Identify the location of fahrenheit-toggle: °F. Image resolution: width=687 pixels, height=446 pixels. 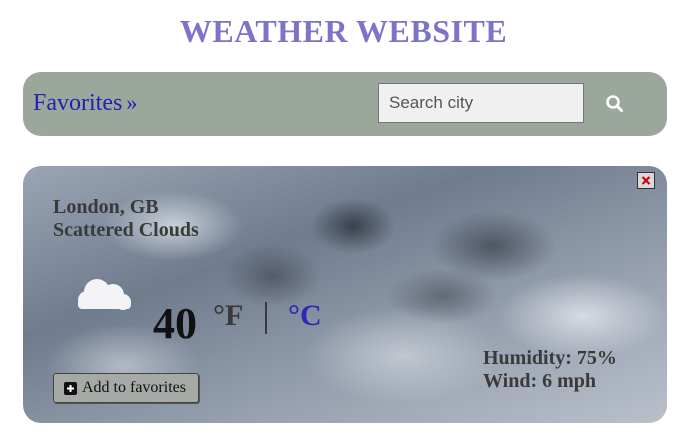
(228, 316).